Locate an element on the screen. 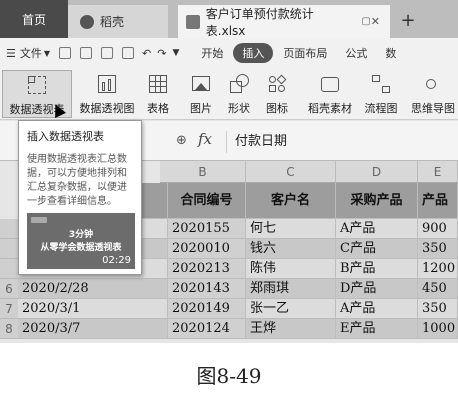 This screenshot has height=403, width=458. table-cell-id: 2020124 is located at coordinates (207, 329).